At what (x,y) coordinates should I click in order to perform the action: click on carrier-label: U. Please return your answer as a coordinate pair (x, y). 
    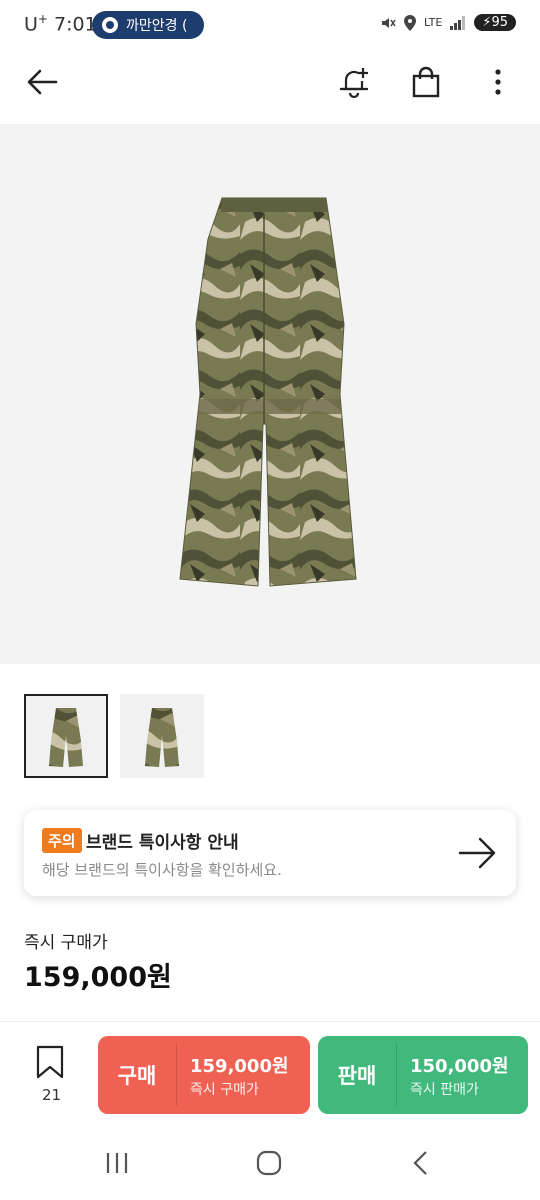
    Looking at the image, I should click on (31, 24).